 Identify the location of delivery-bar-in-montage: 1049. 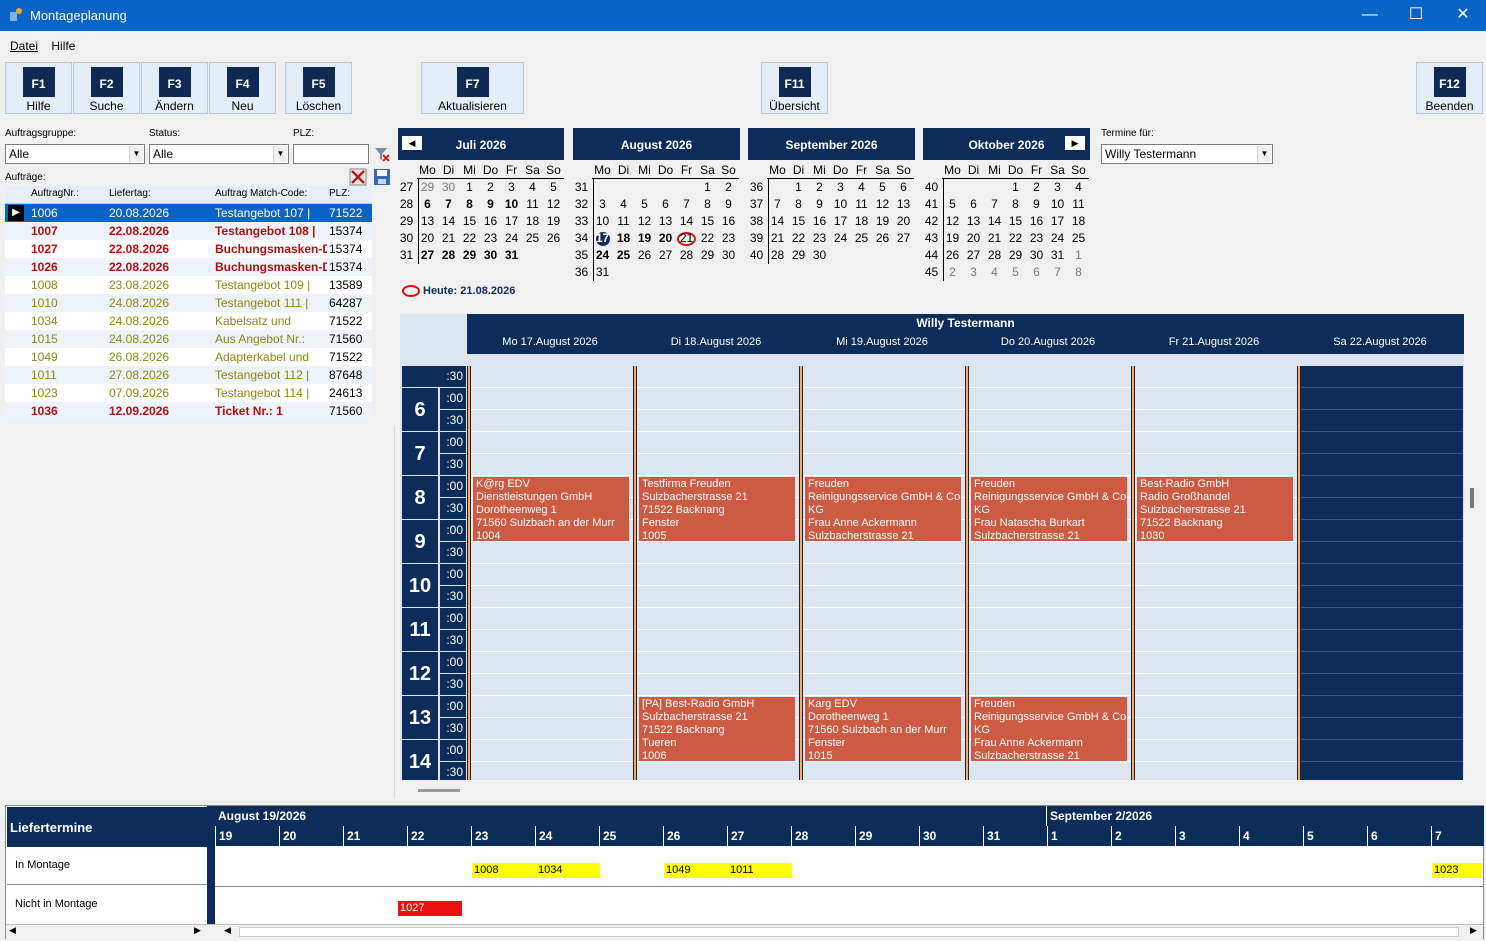
(696, 870).